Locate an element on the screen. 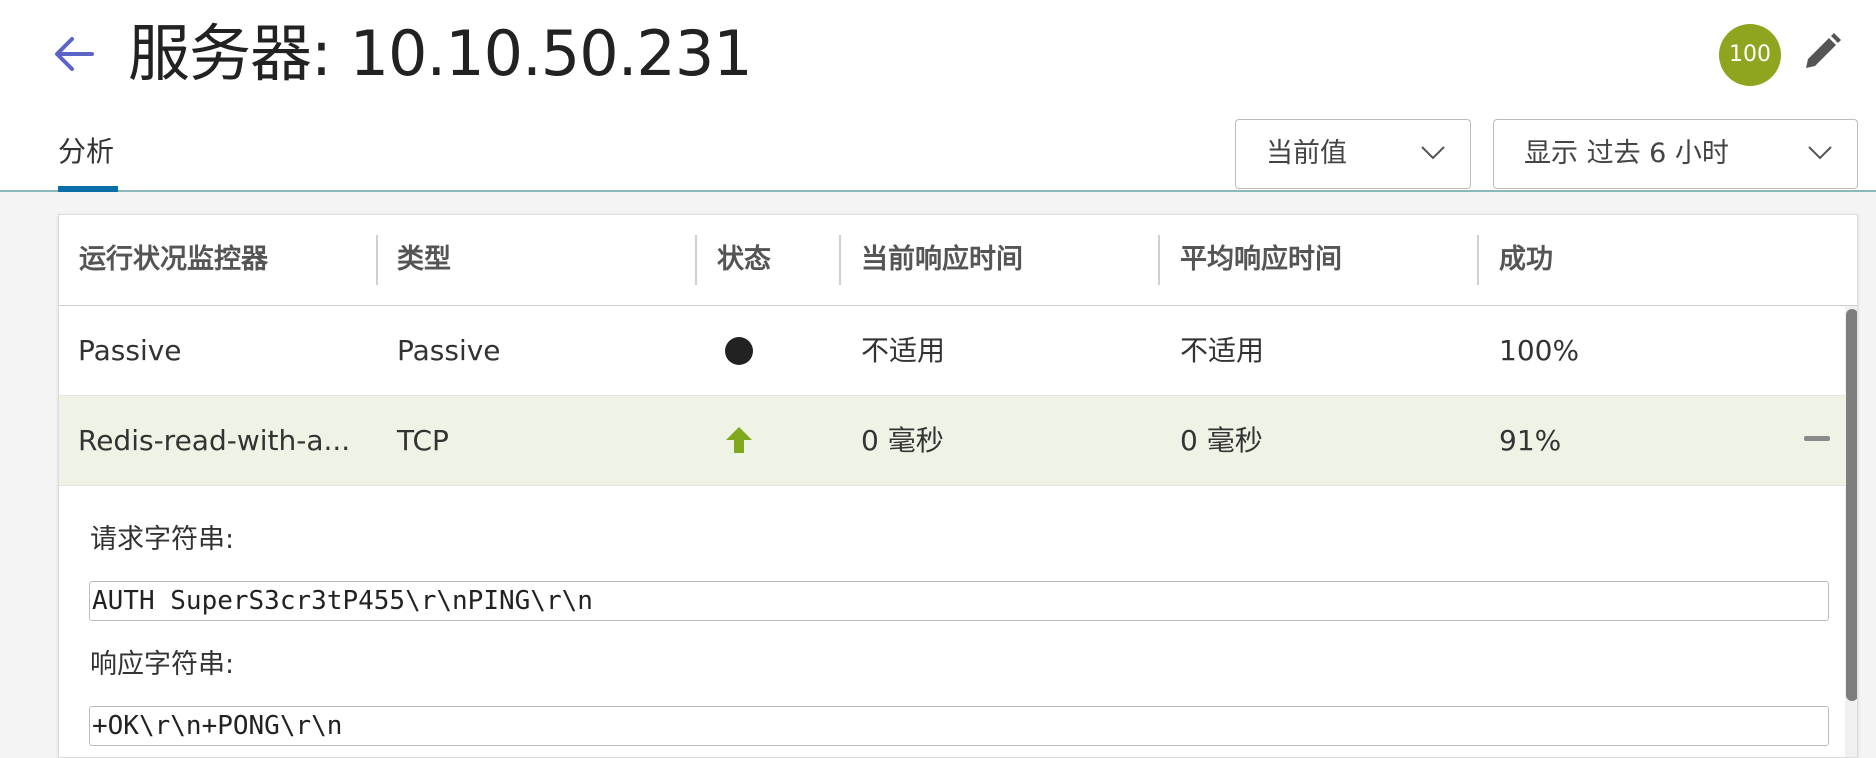 This screenshot has height=758, width=1876. cell-current-response: 不适用 is located at coordinates (903, 350).